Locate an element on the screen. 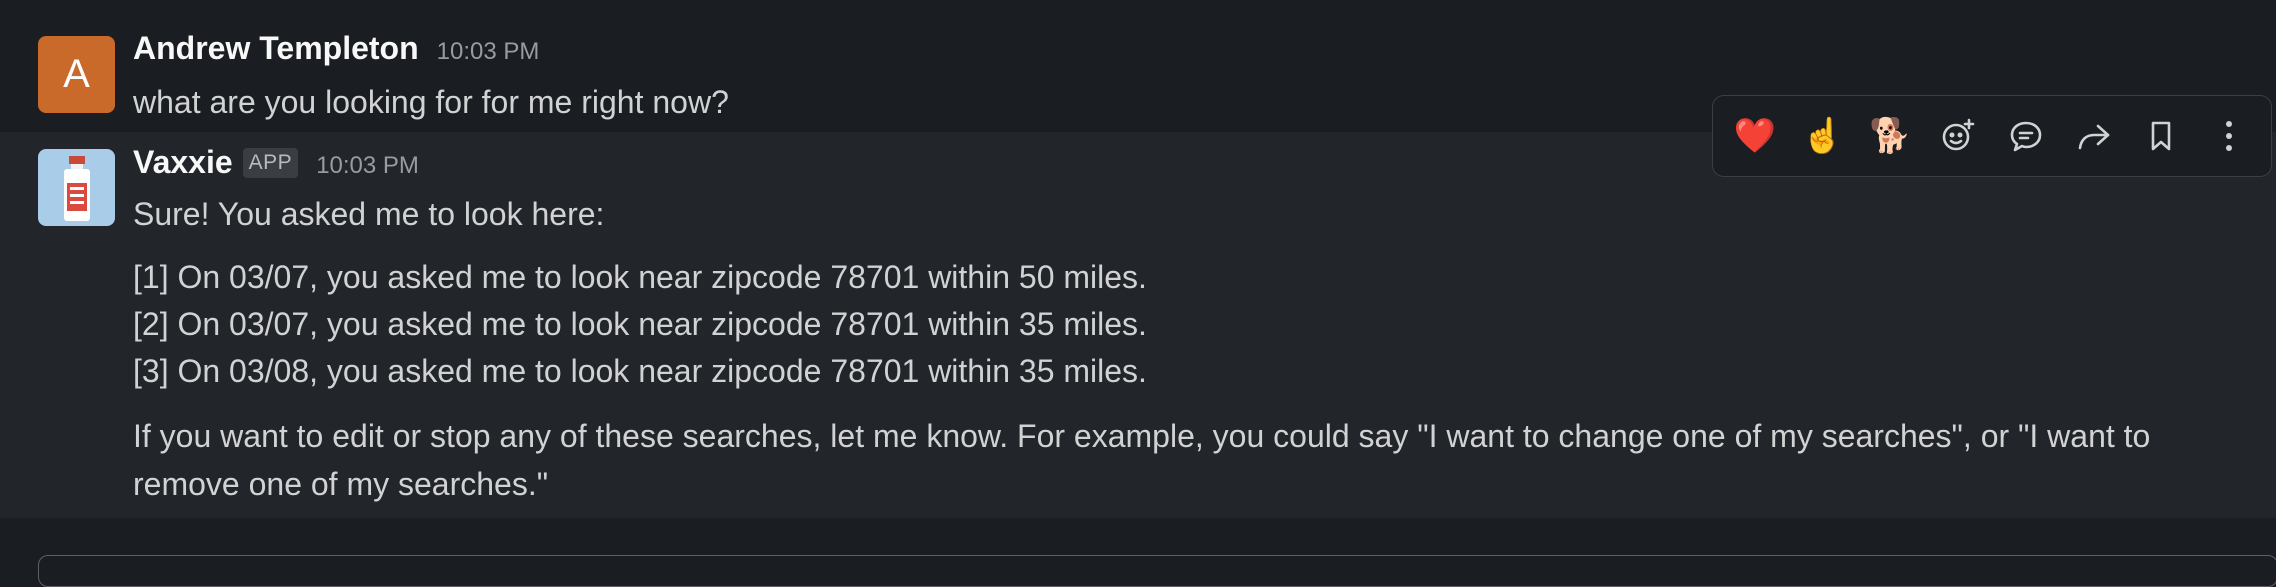  reply-thread-icon is located at coordinates (2026, 136).